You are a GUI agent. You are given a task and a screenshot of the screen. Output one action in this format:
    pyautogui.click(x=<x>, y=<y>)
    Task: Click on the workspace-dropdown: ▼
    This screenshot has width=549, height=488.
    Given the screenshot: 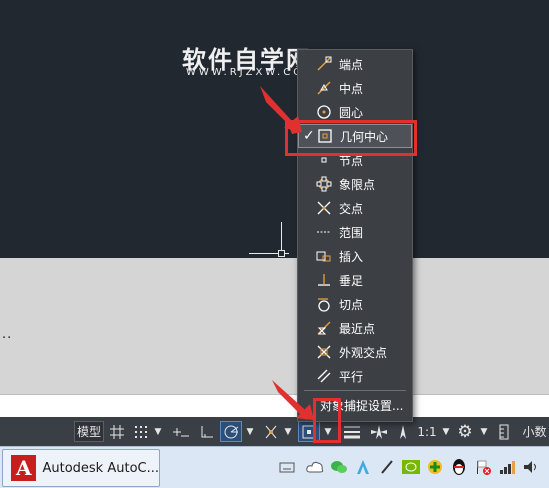 What is the action you would take?
    pyautogui.click(x=484, y=431)
    